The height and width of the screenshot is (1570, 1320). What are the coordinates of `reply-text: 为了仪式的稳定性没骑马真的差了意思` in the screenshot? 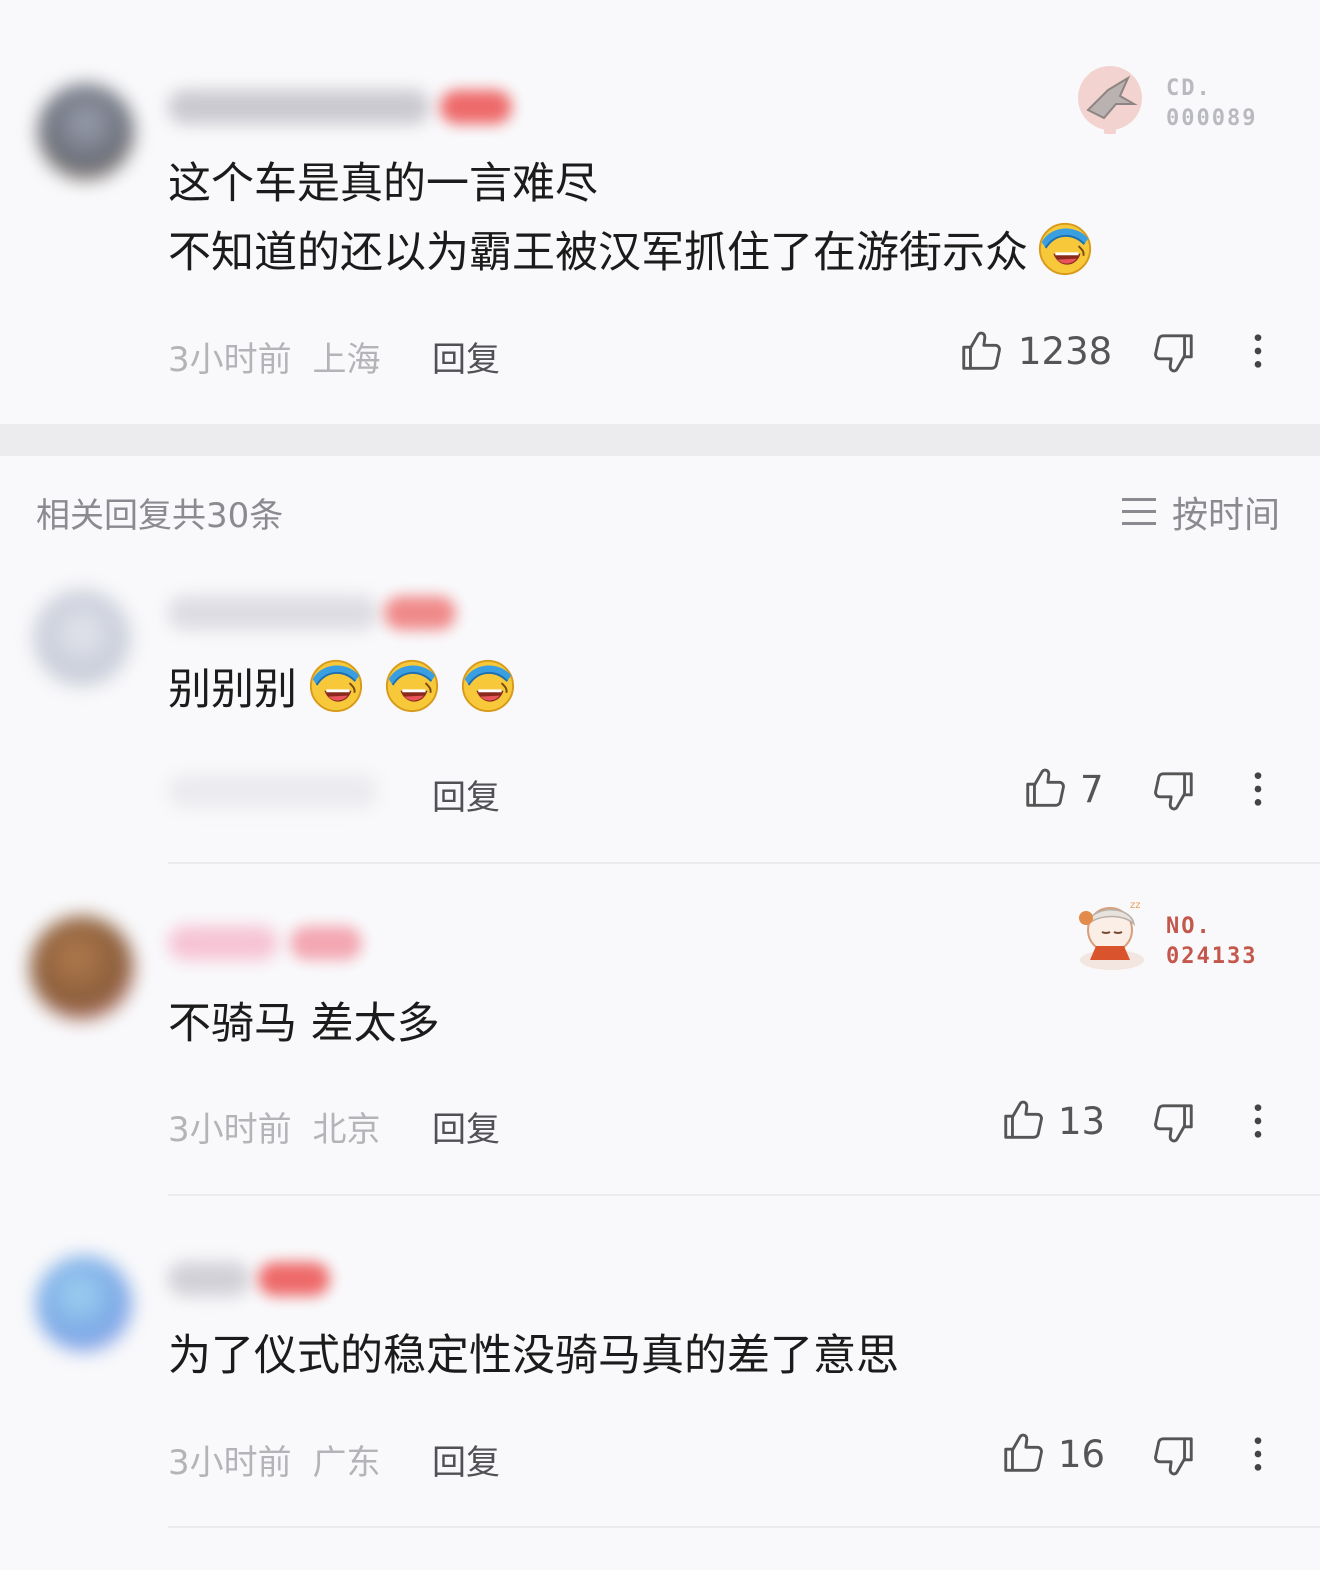 It's located at (533, 1356).